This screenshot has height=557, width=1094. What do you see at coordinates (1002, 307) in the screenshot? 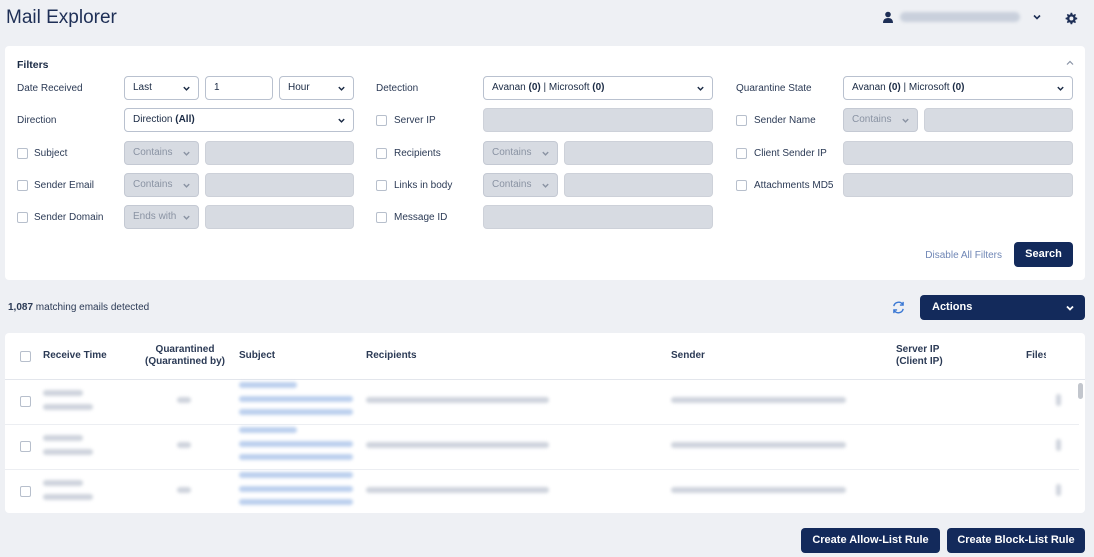
I see `actions-dropdown: Actions` at bounding box center [1002, 307].